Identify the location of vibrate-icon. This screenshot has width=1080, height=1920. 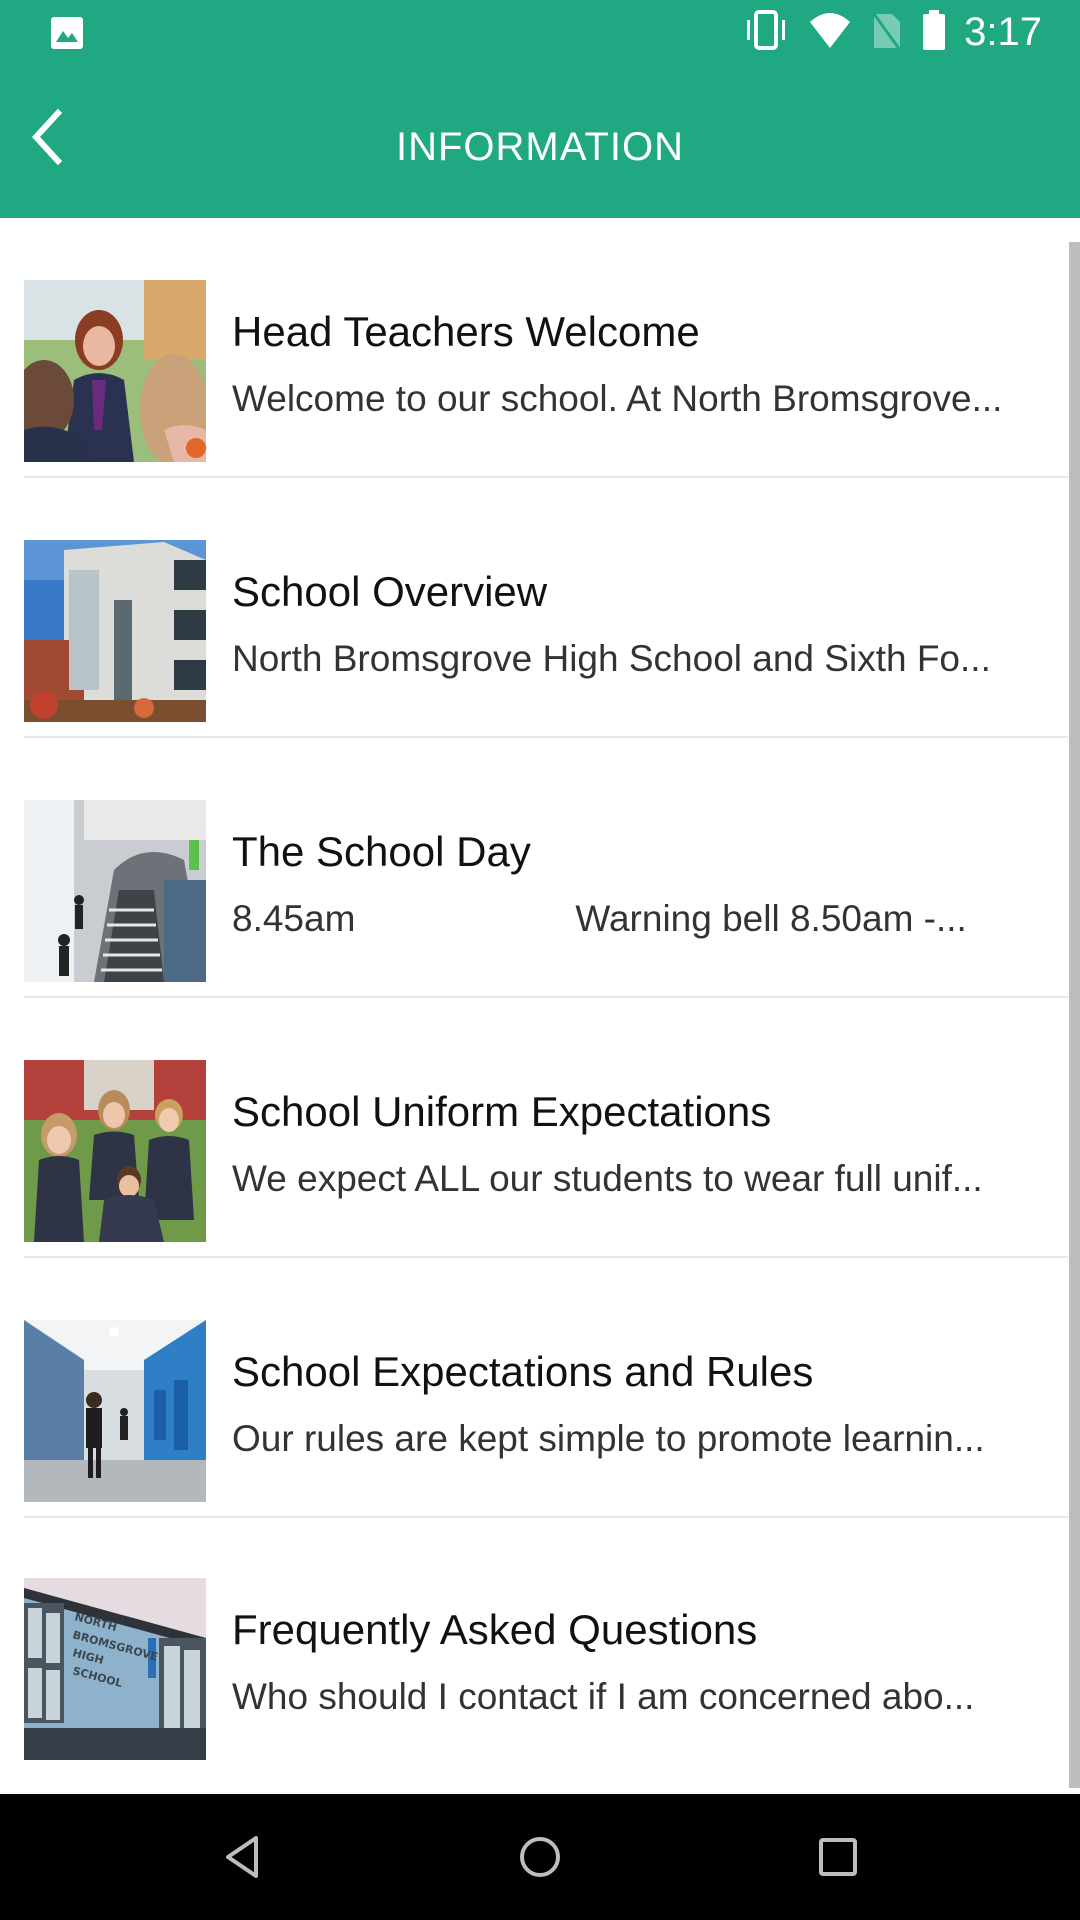
(766, 32).